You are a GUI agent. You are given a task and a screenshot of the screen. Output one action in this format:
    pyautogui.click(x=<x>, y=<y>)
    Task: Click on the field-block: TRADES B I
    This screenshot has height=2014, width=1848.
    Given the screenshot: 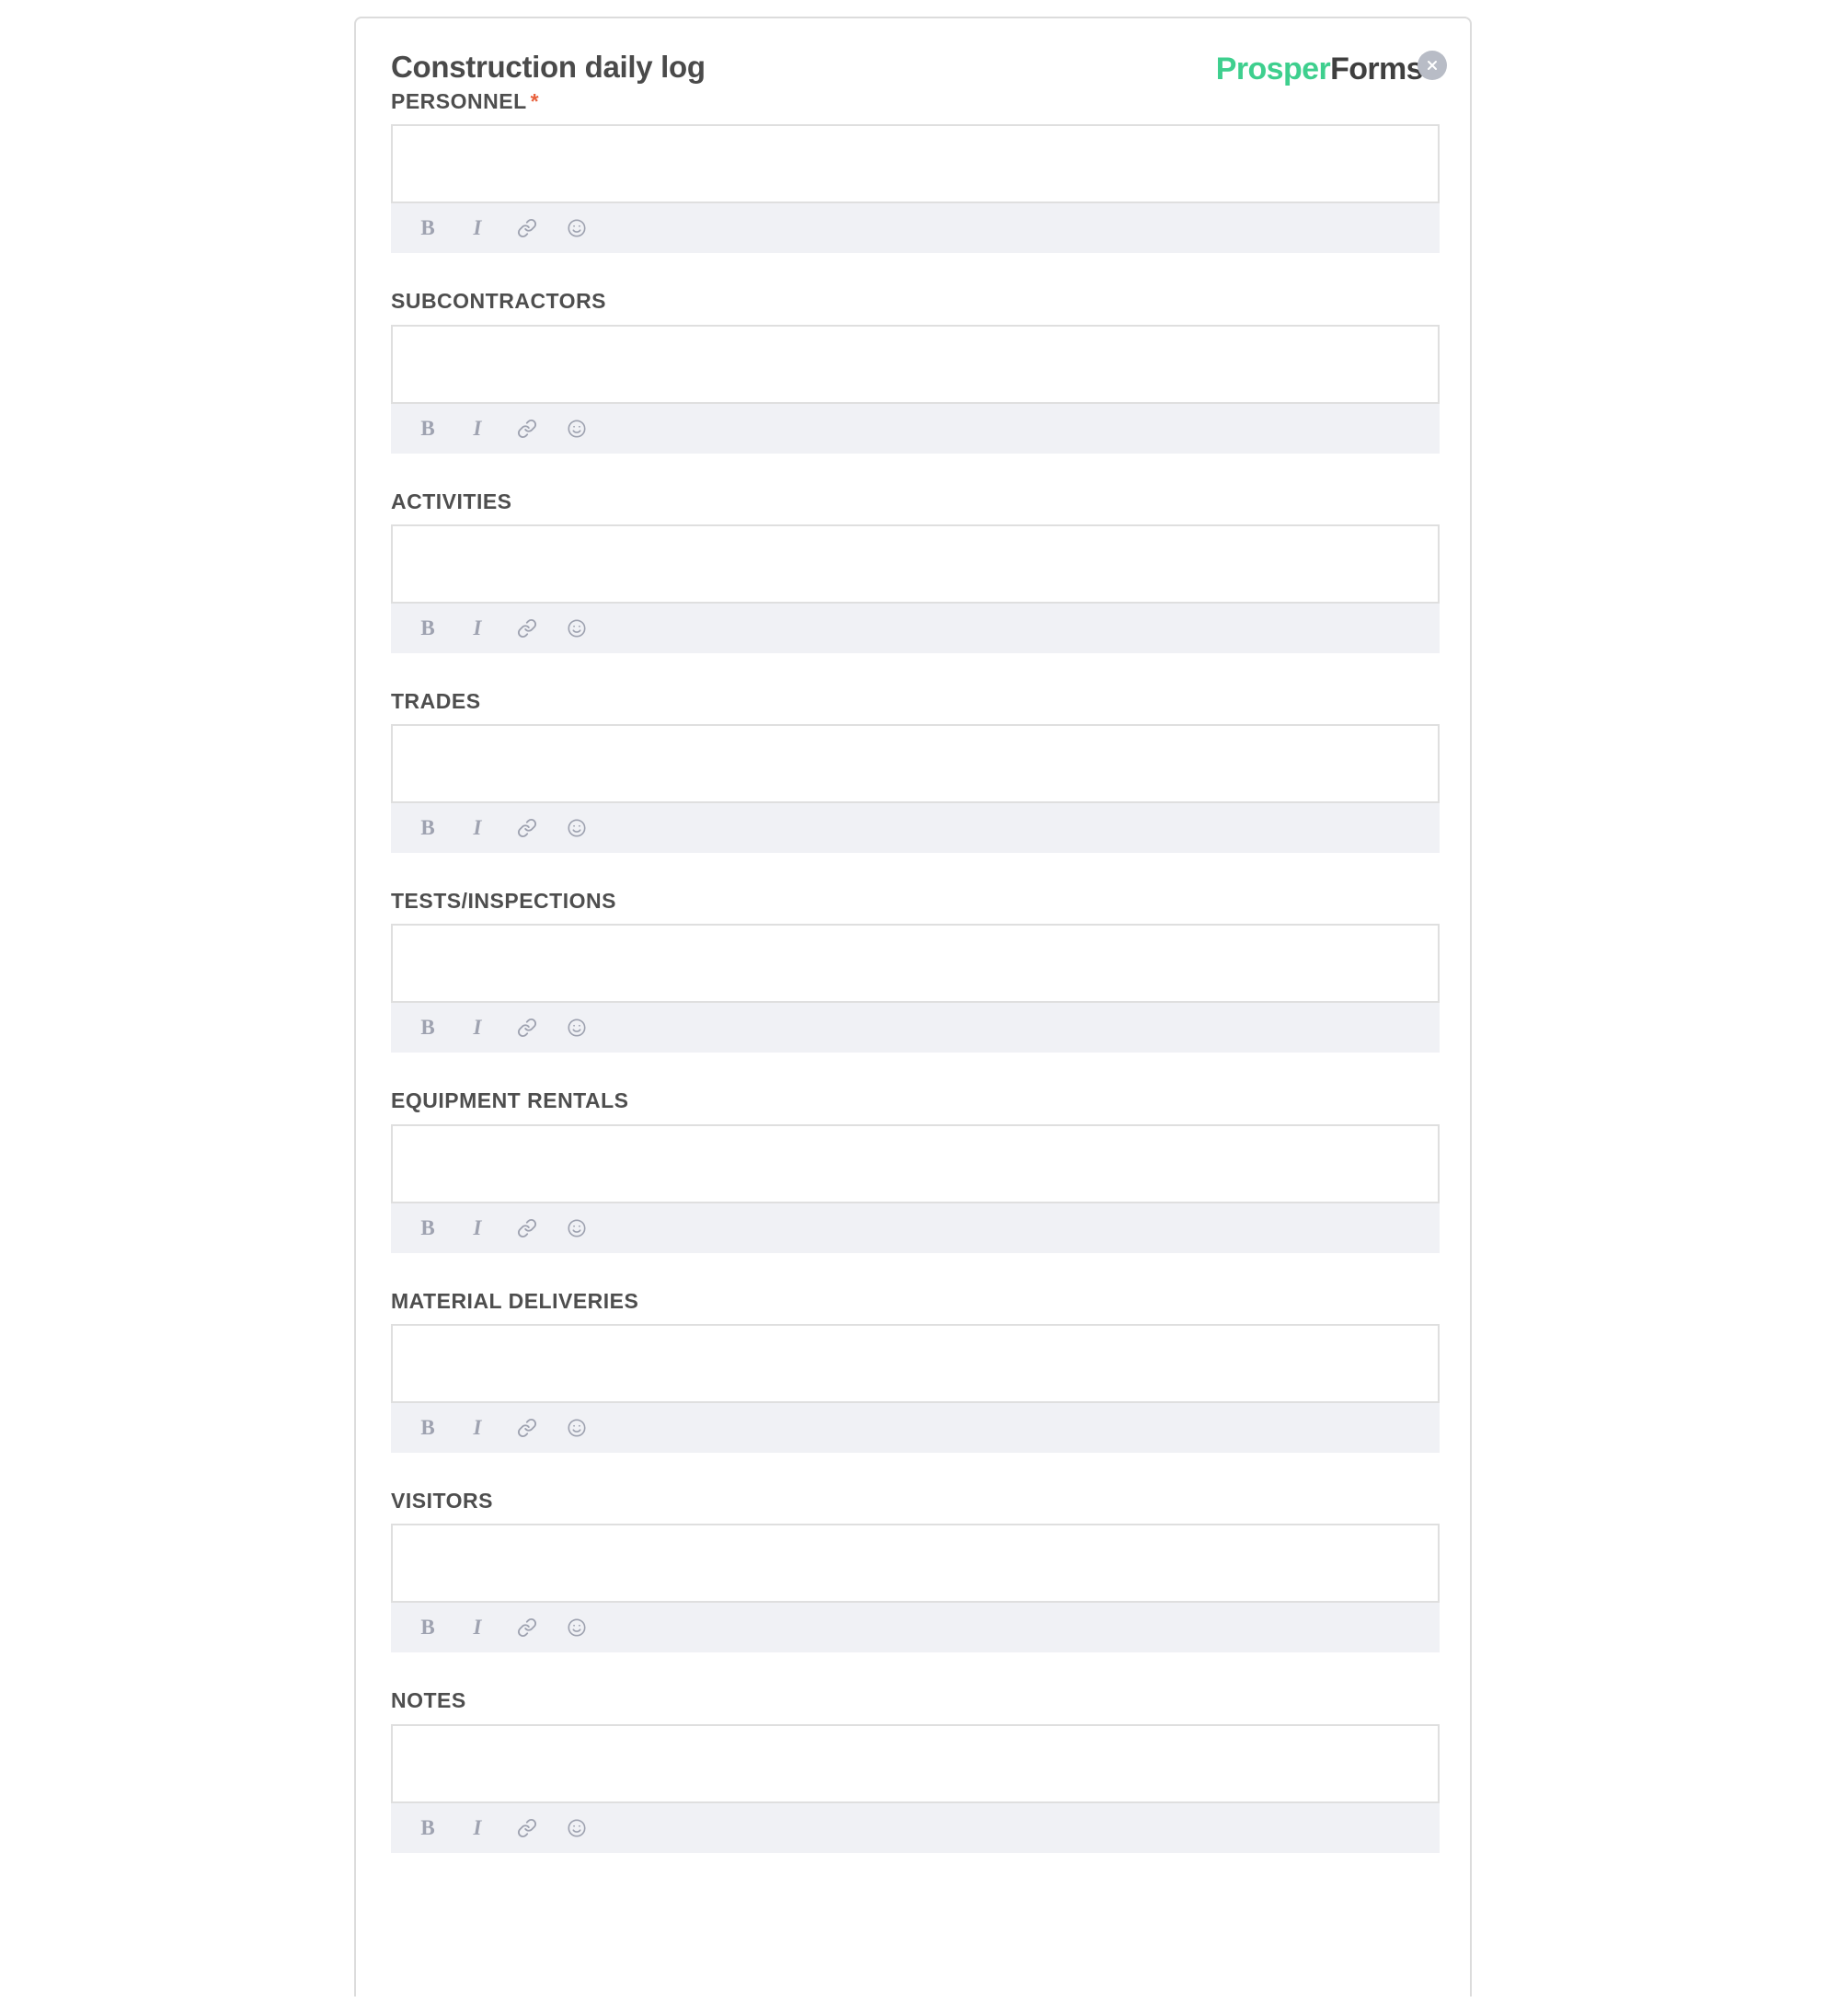 What is the action you would take?
    pyautogui.click(x=915, y=771)
    